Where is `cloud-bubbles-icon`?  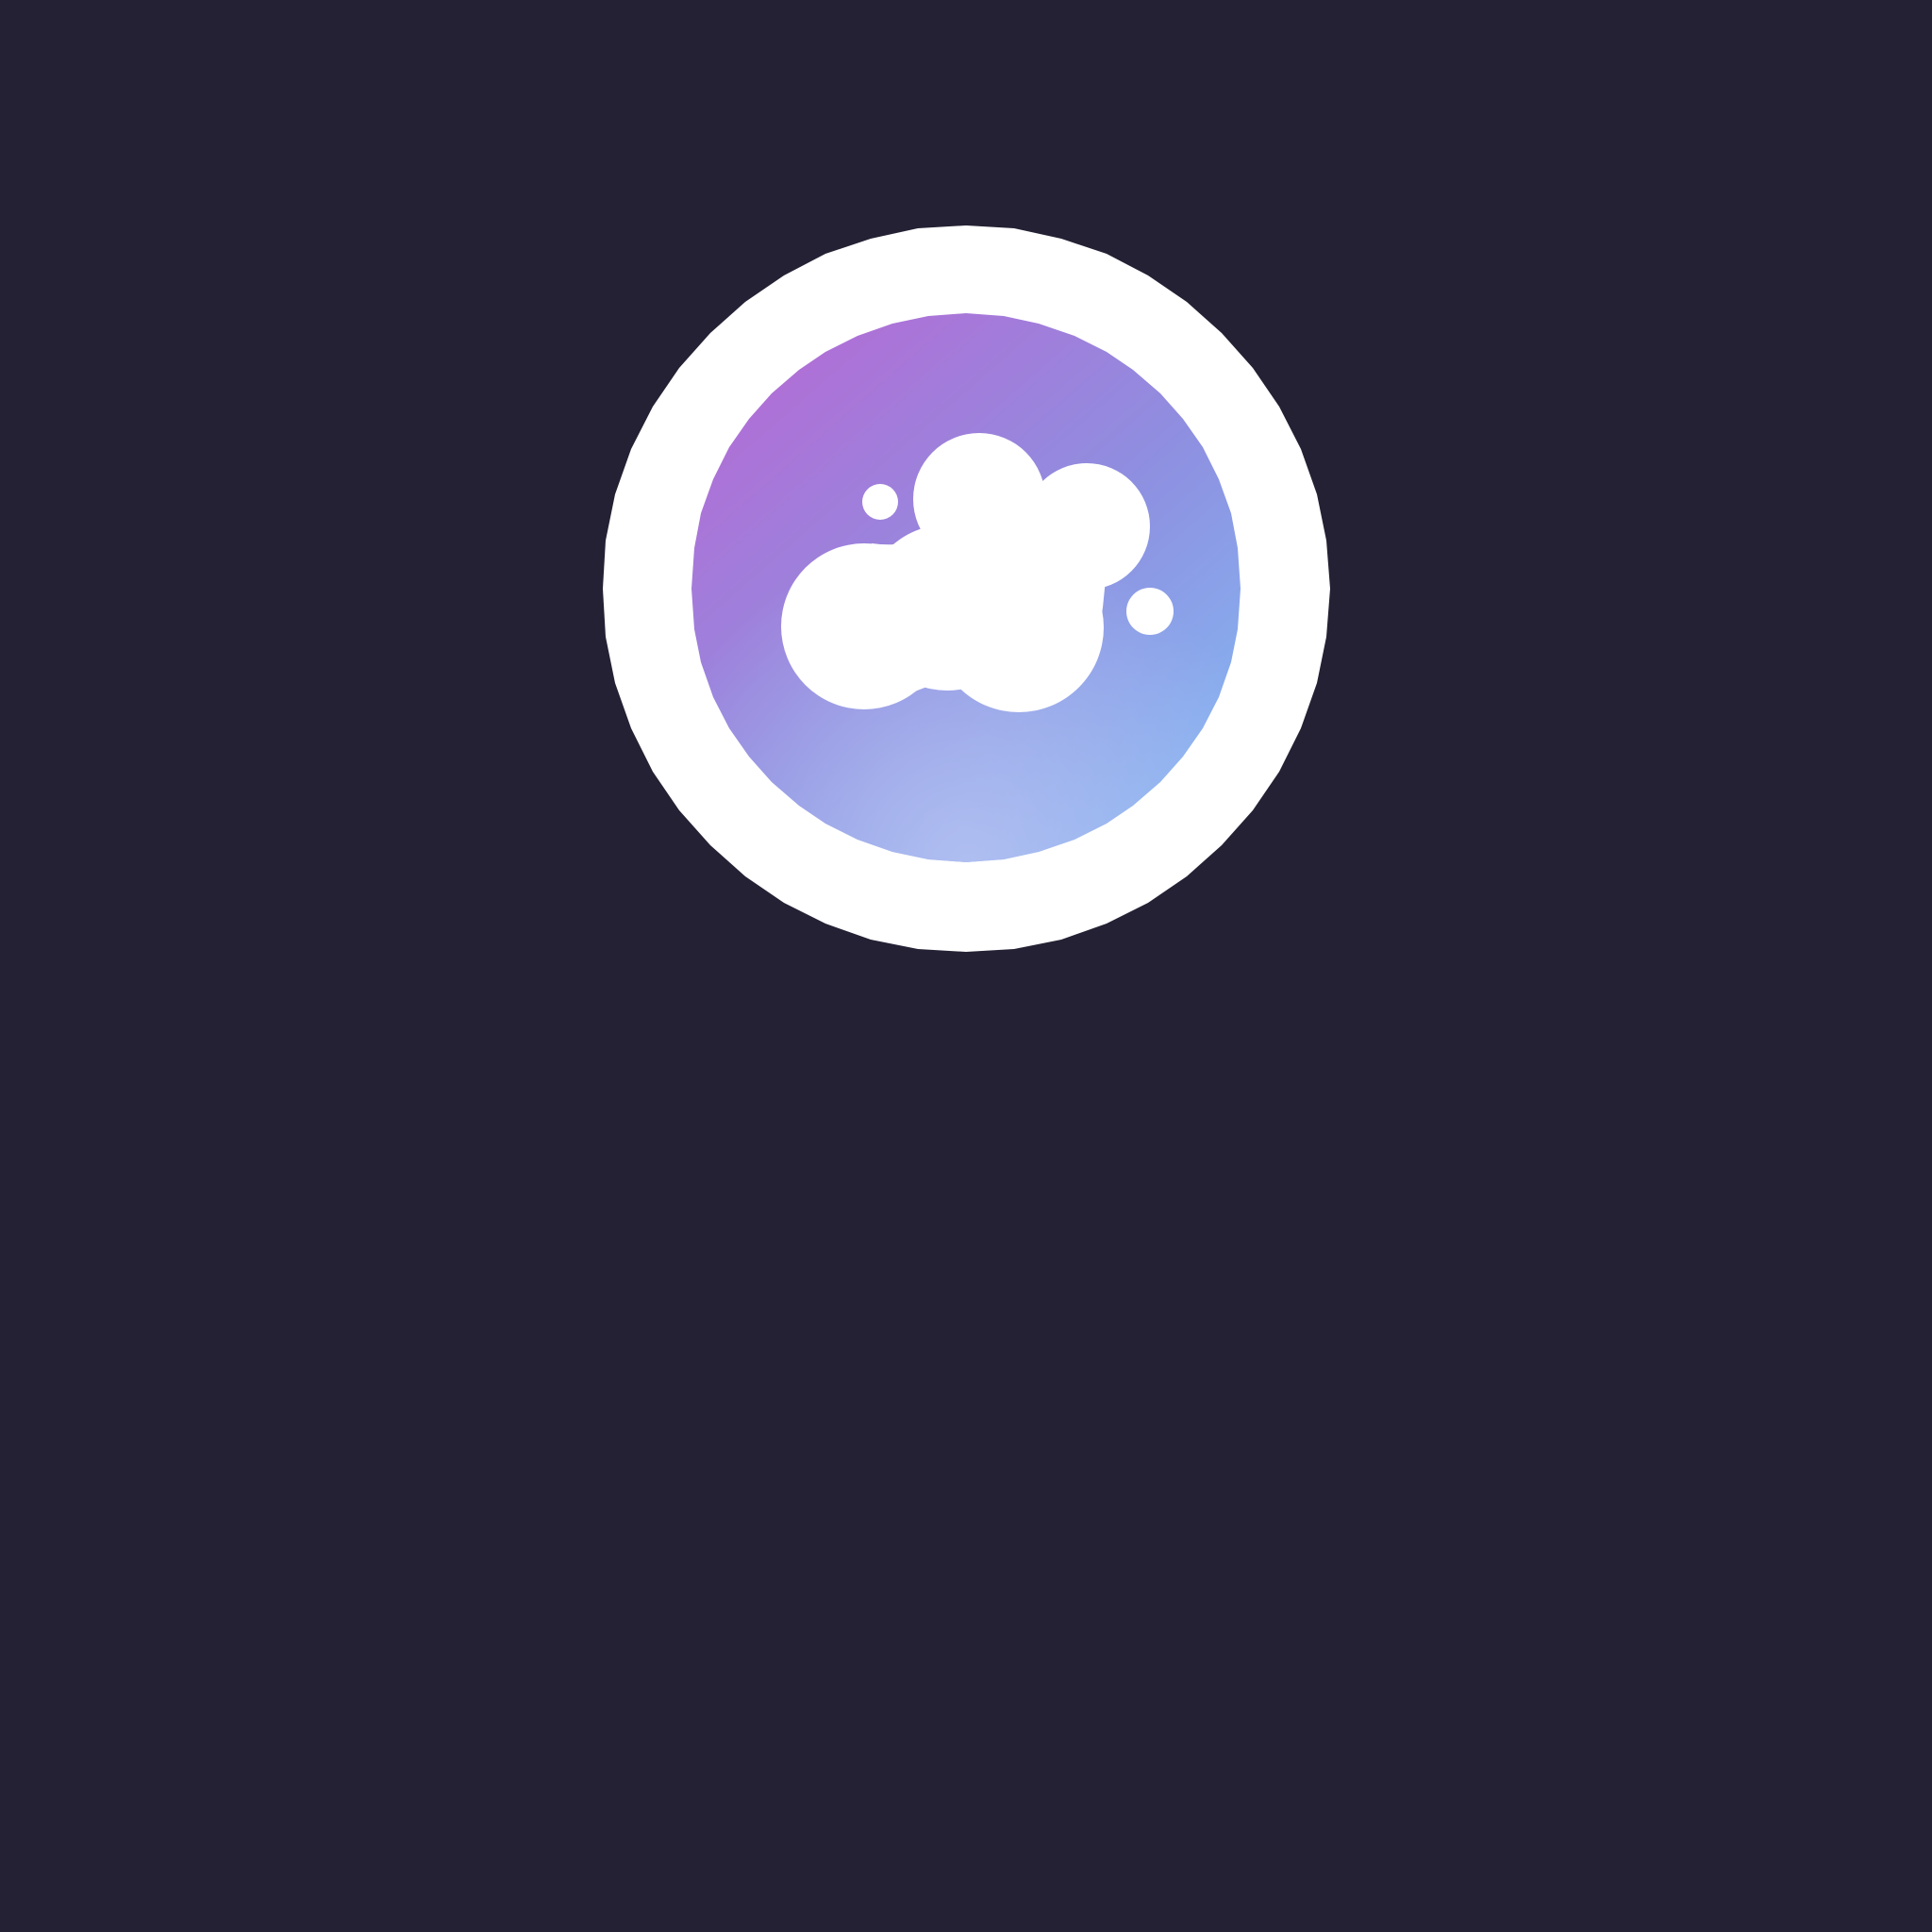
cloud-bubbles-icon is located at coordinates (967, 588).